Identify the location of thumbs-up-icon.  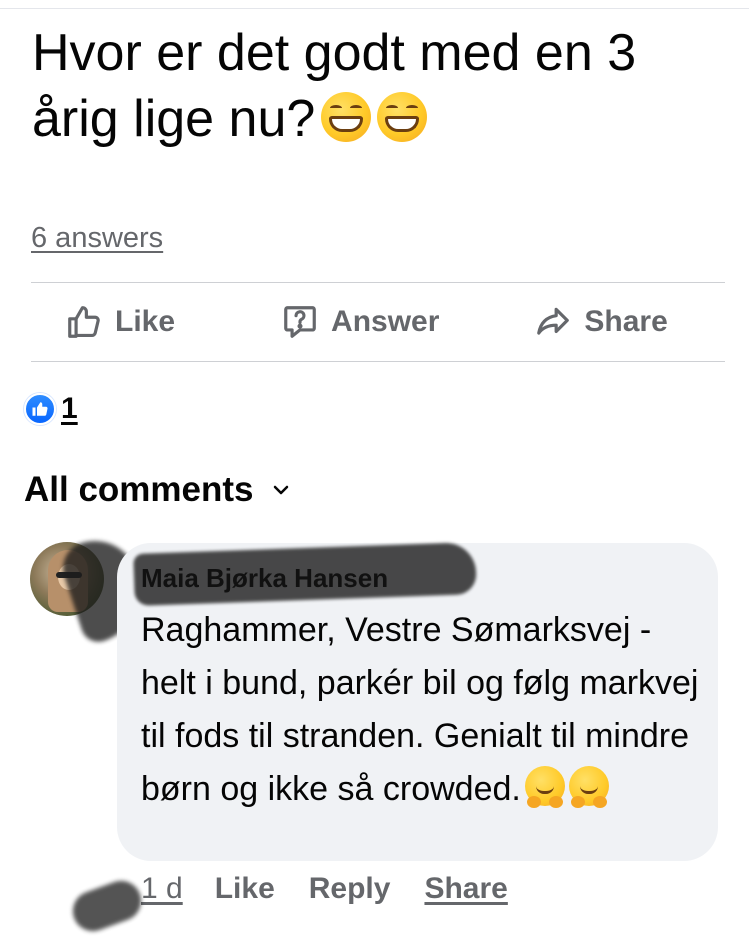
(84, 322).